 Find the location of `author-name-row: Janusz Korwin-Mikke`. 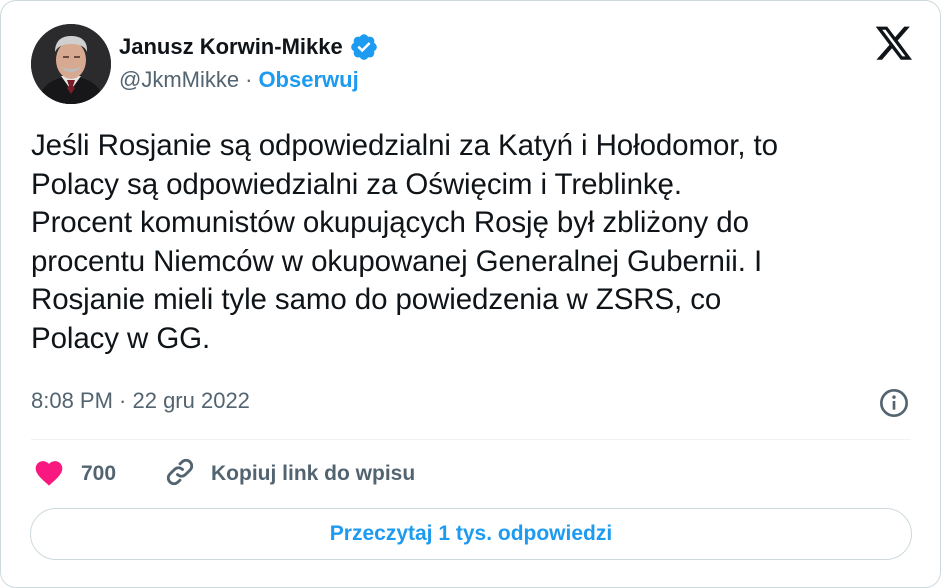

author-name-row: Janusz Korwin-Mikke is located at coordinates (249, 47).